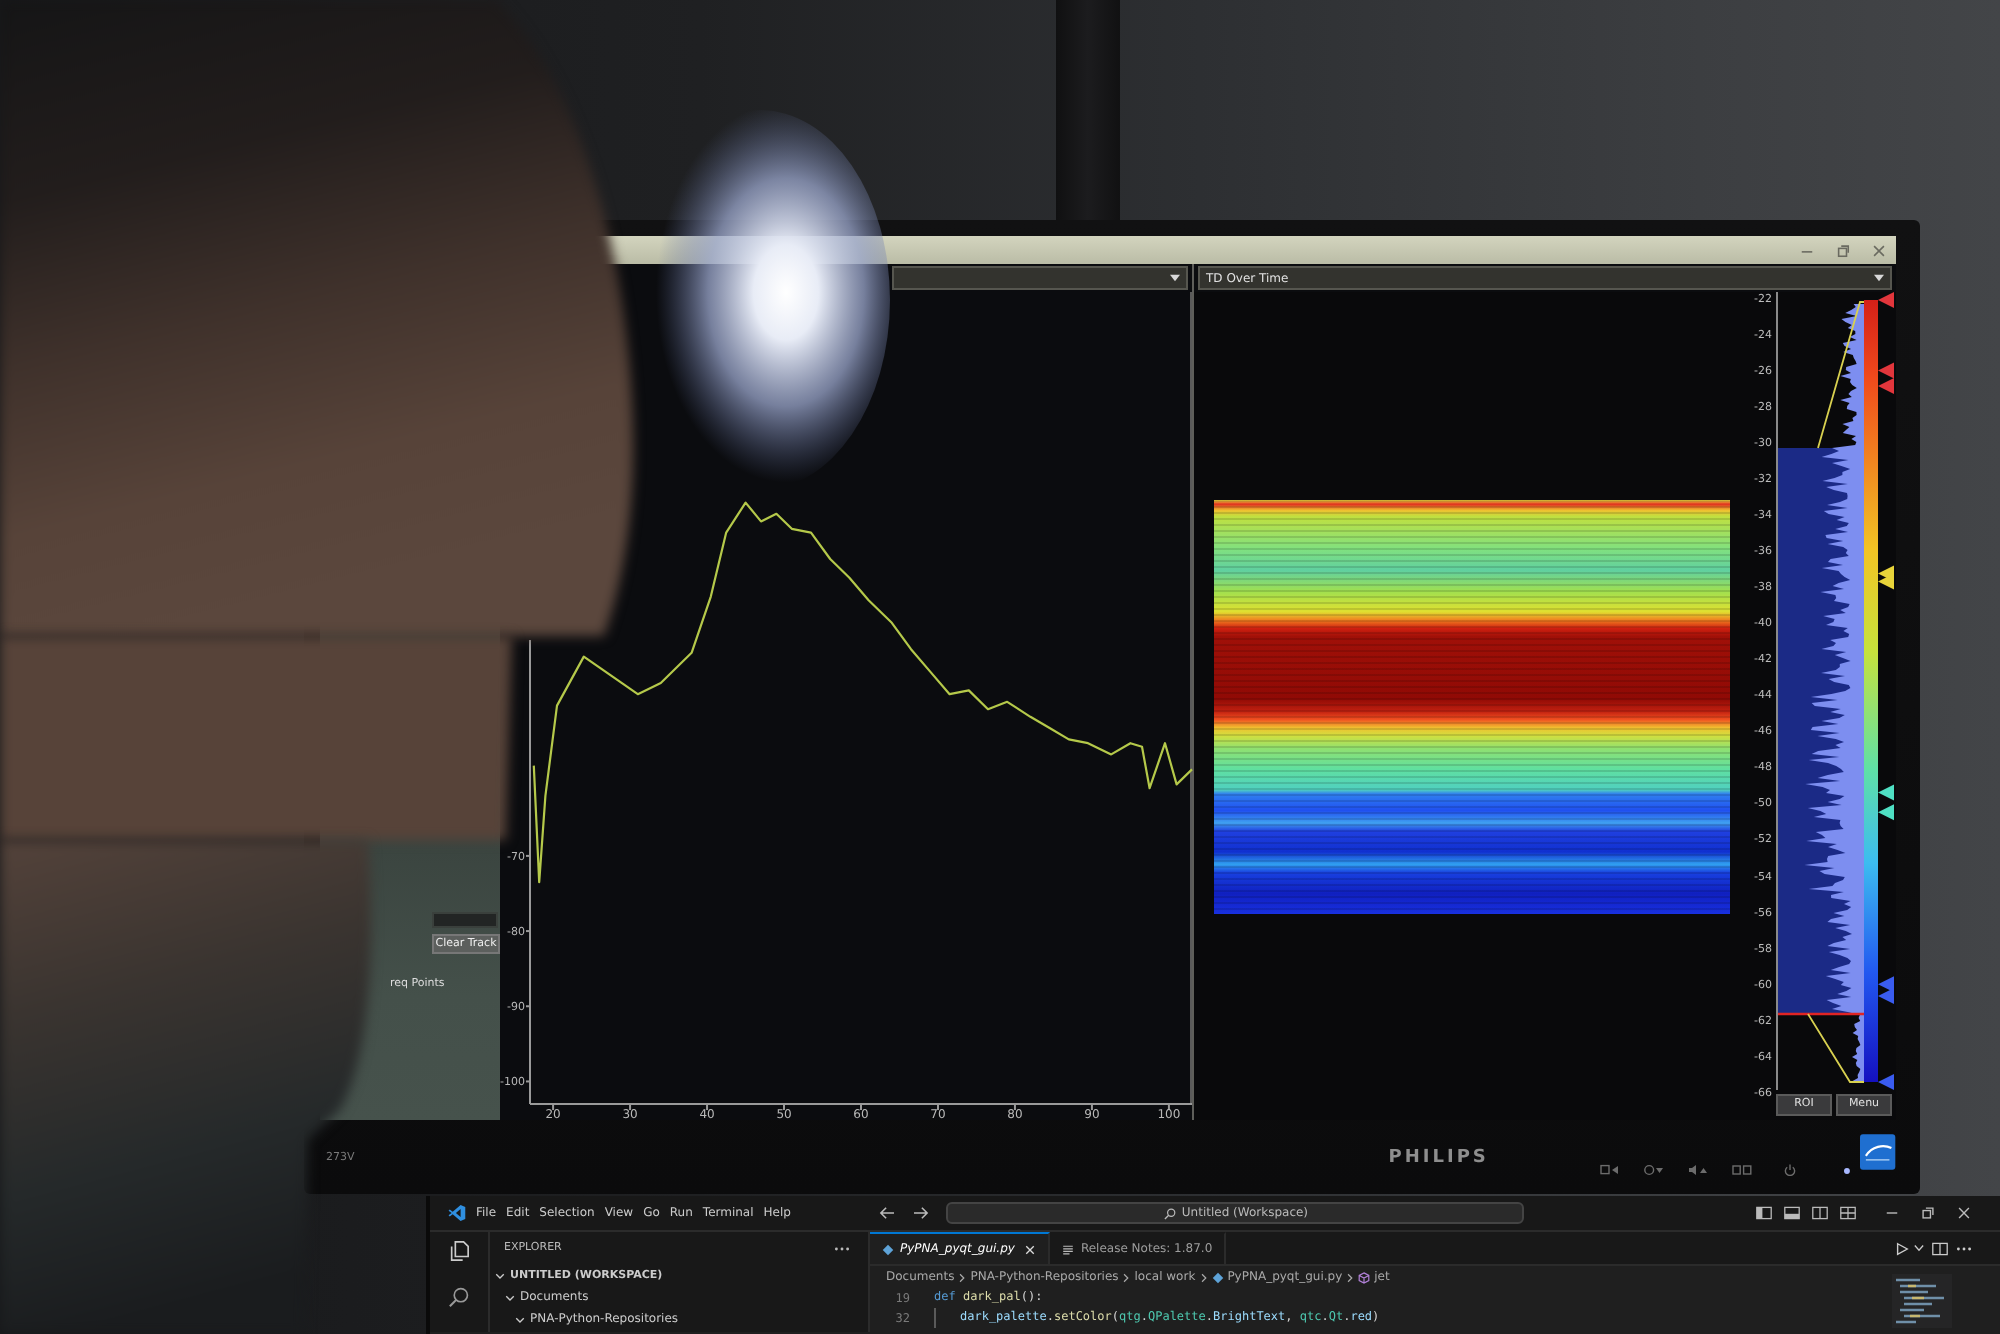 This screenshot has height=1334, width=2000. Describe the element at coordinates (459, 1251) in the screenshot. I see `files-icon` at that location.